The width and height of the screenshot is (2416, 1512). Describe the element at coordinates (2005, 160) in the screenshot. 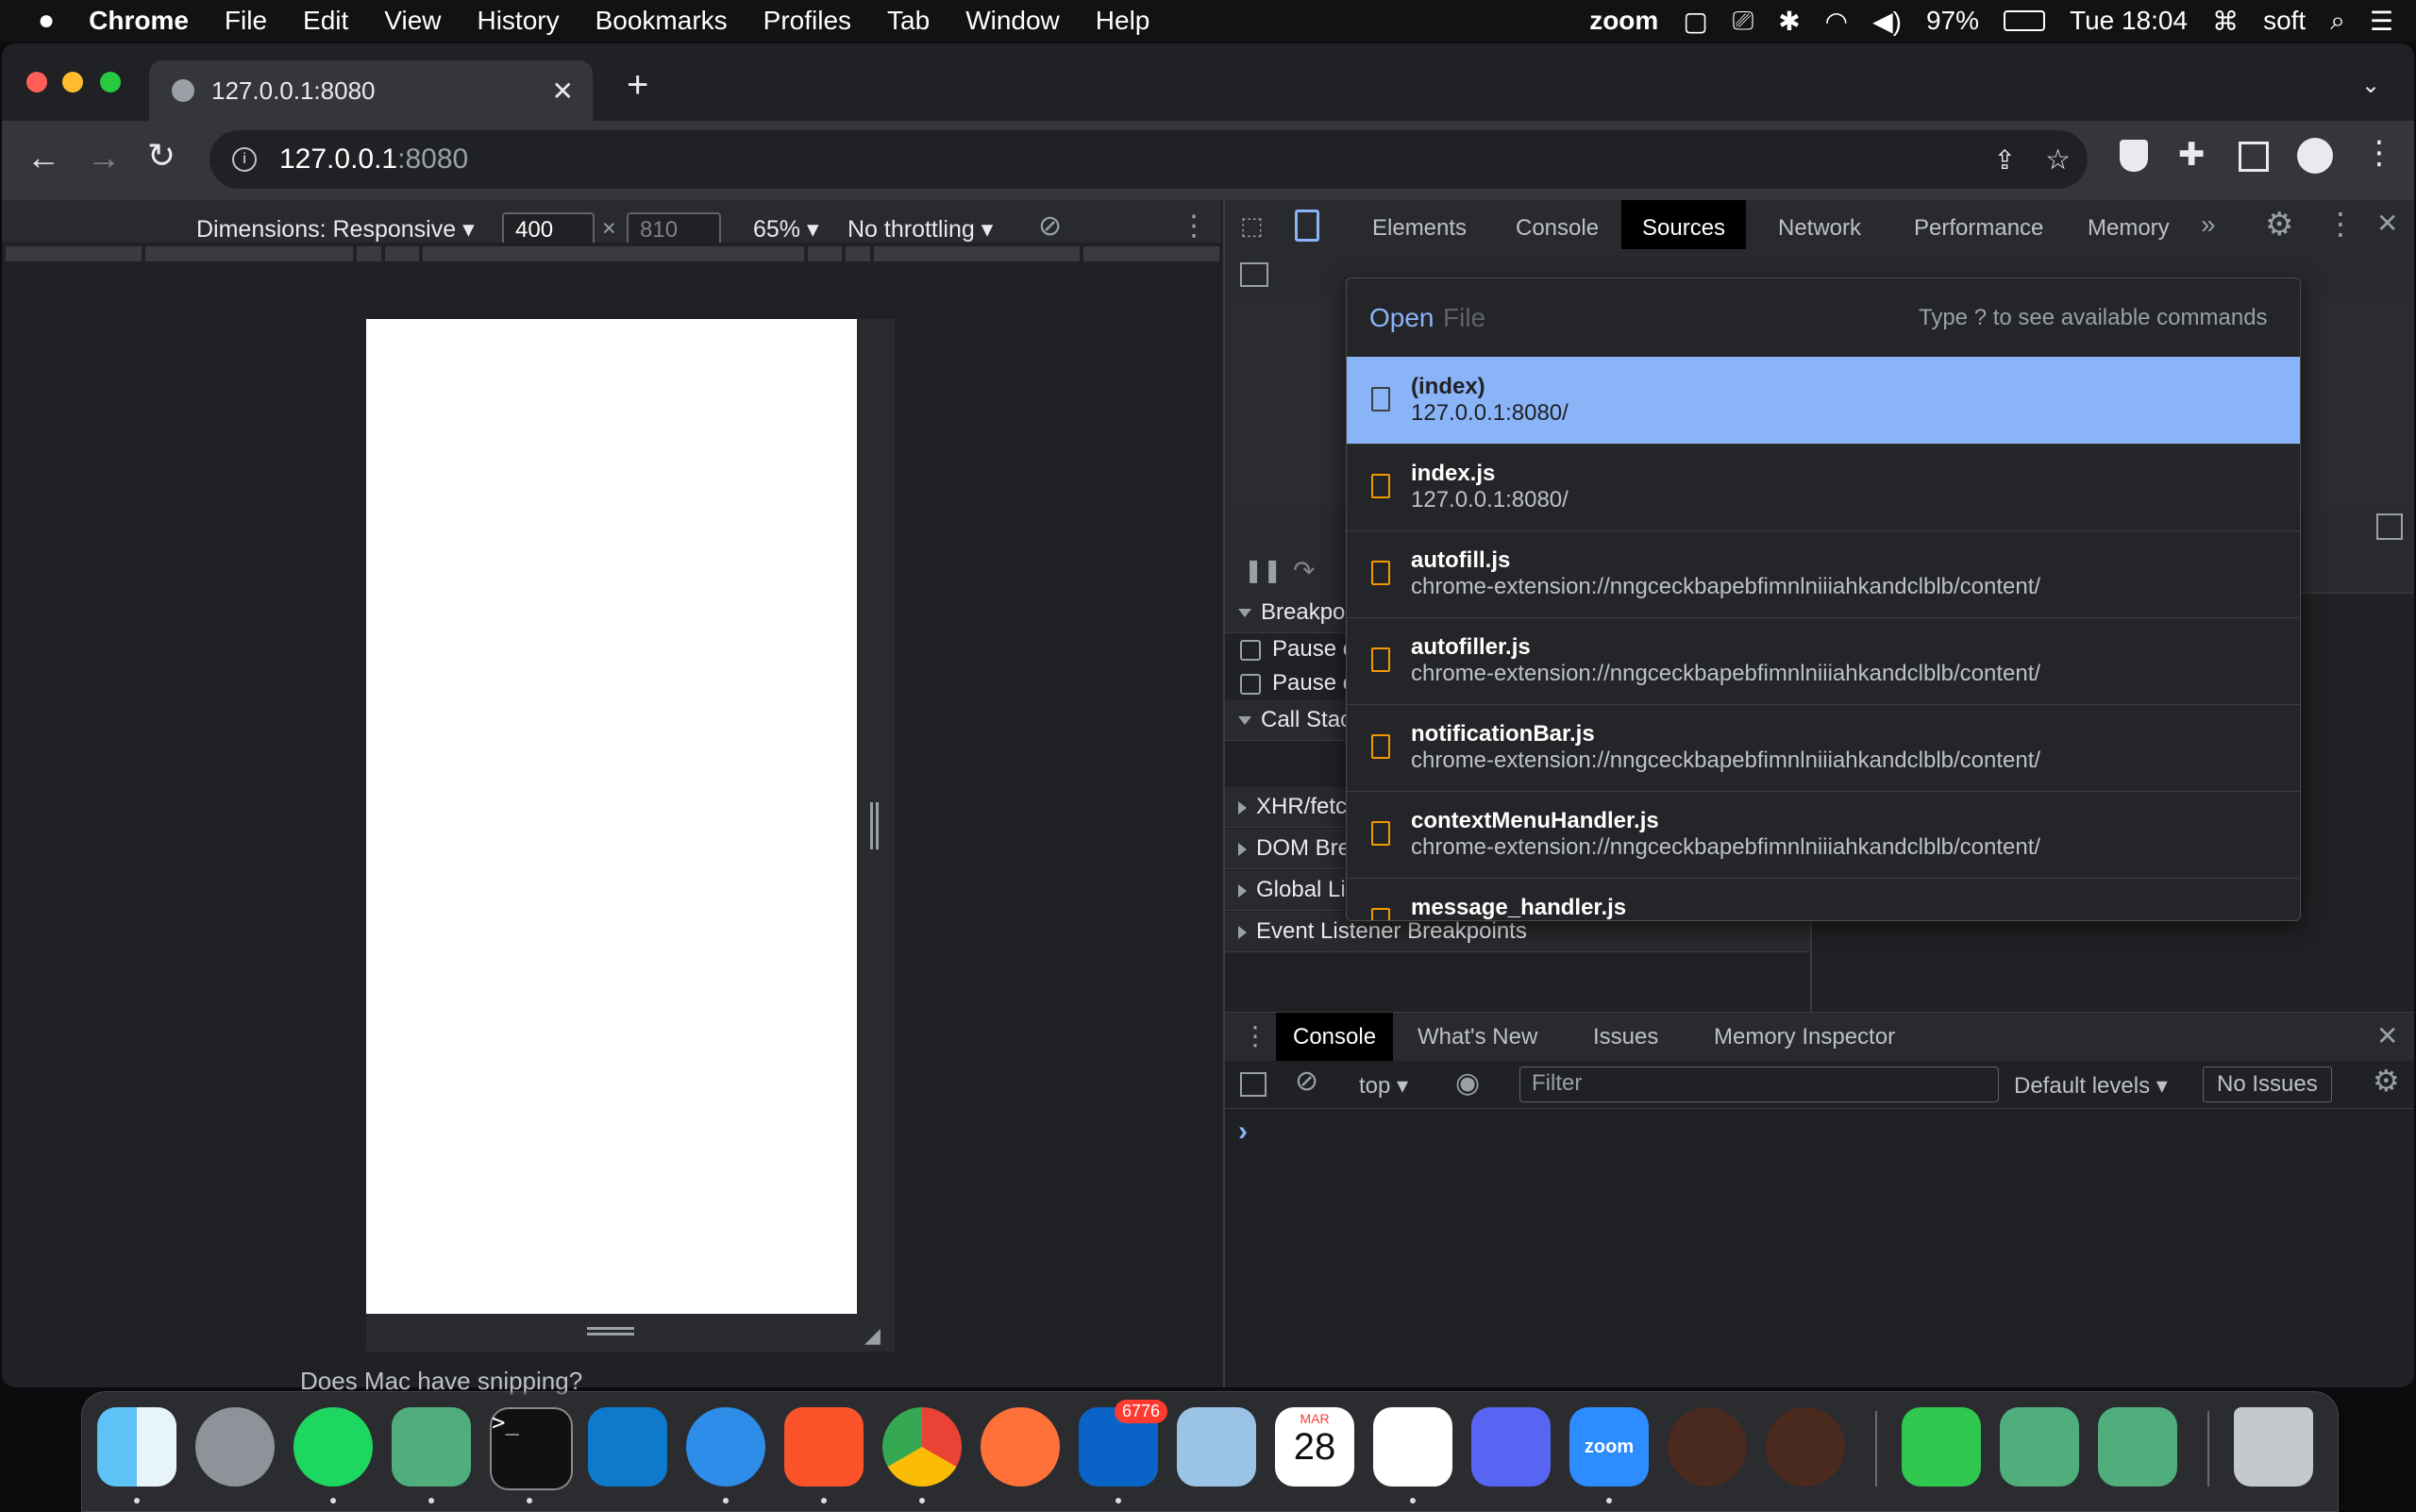

I see `share-icon: ⇪` at that location.